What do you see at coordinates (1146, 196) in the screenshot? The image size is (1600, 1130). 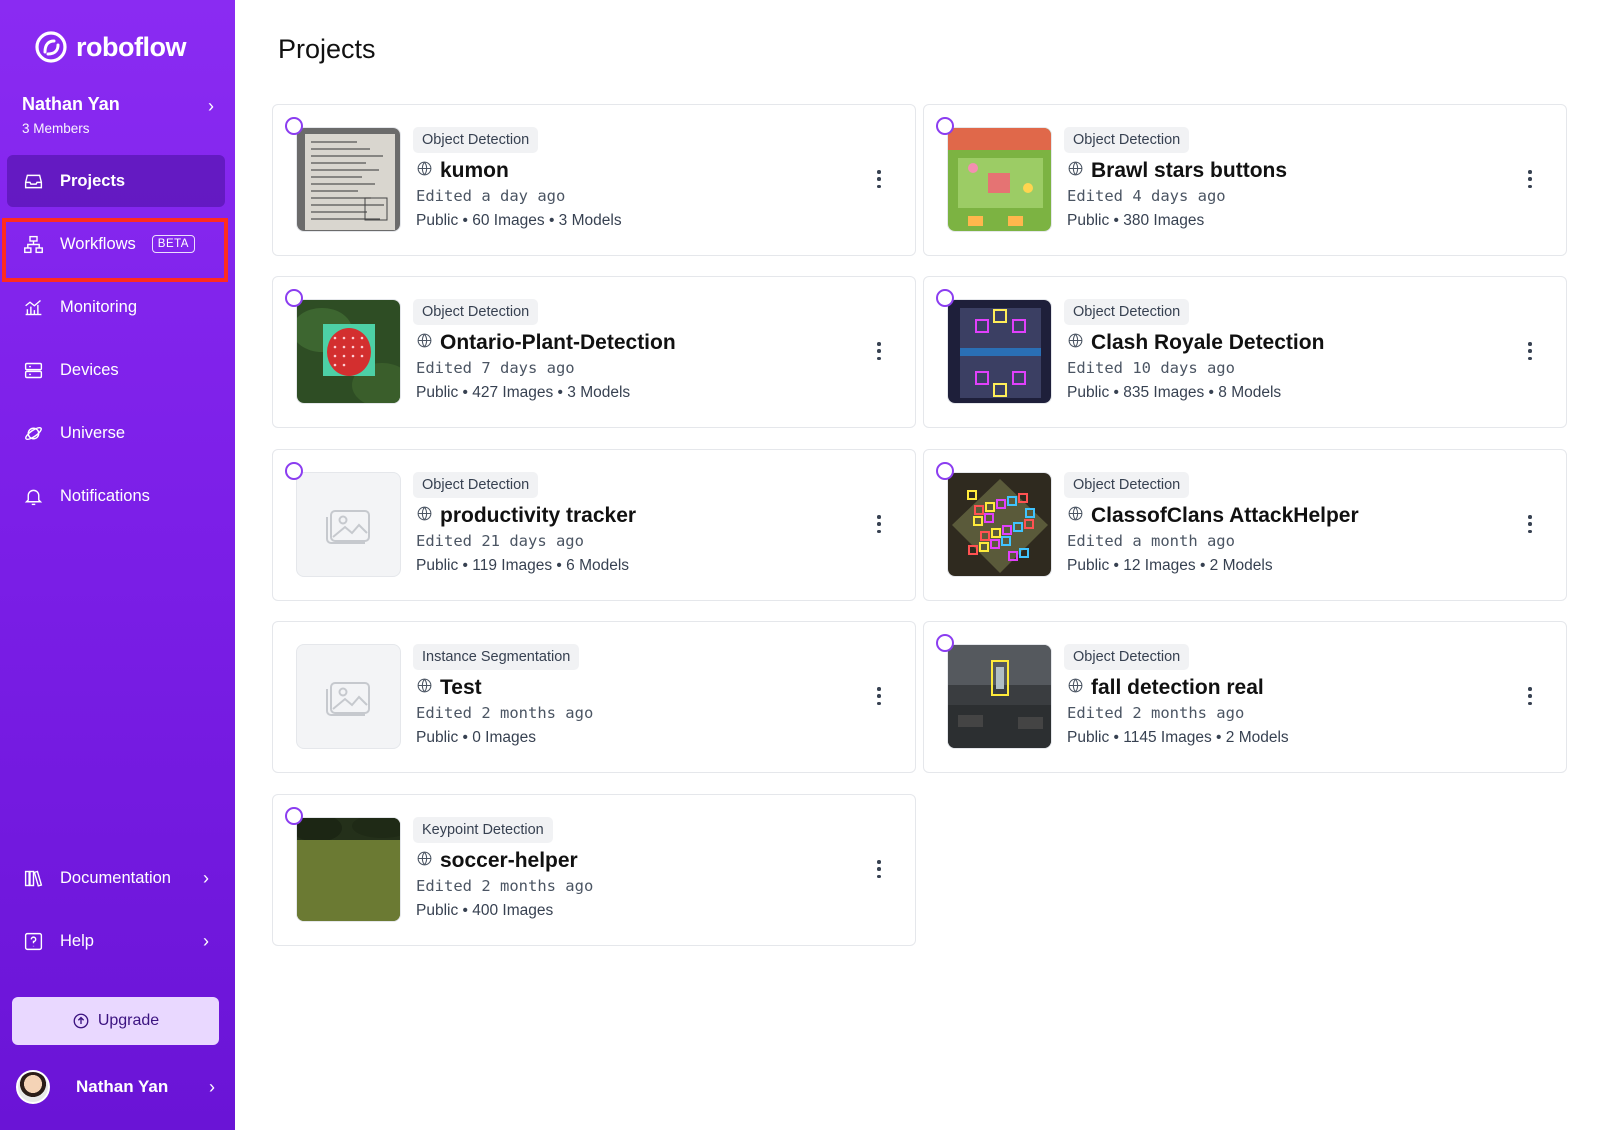 I see `project-edited: Edited 4 days ago` at bounding box center [1146, 196].